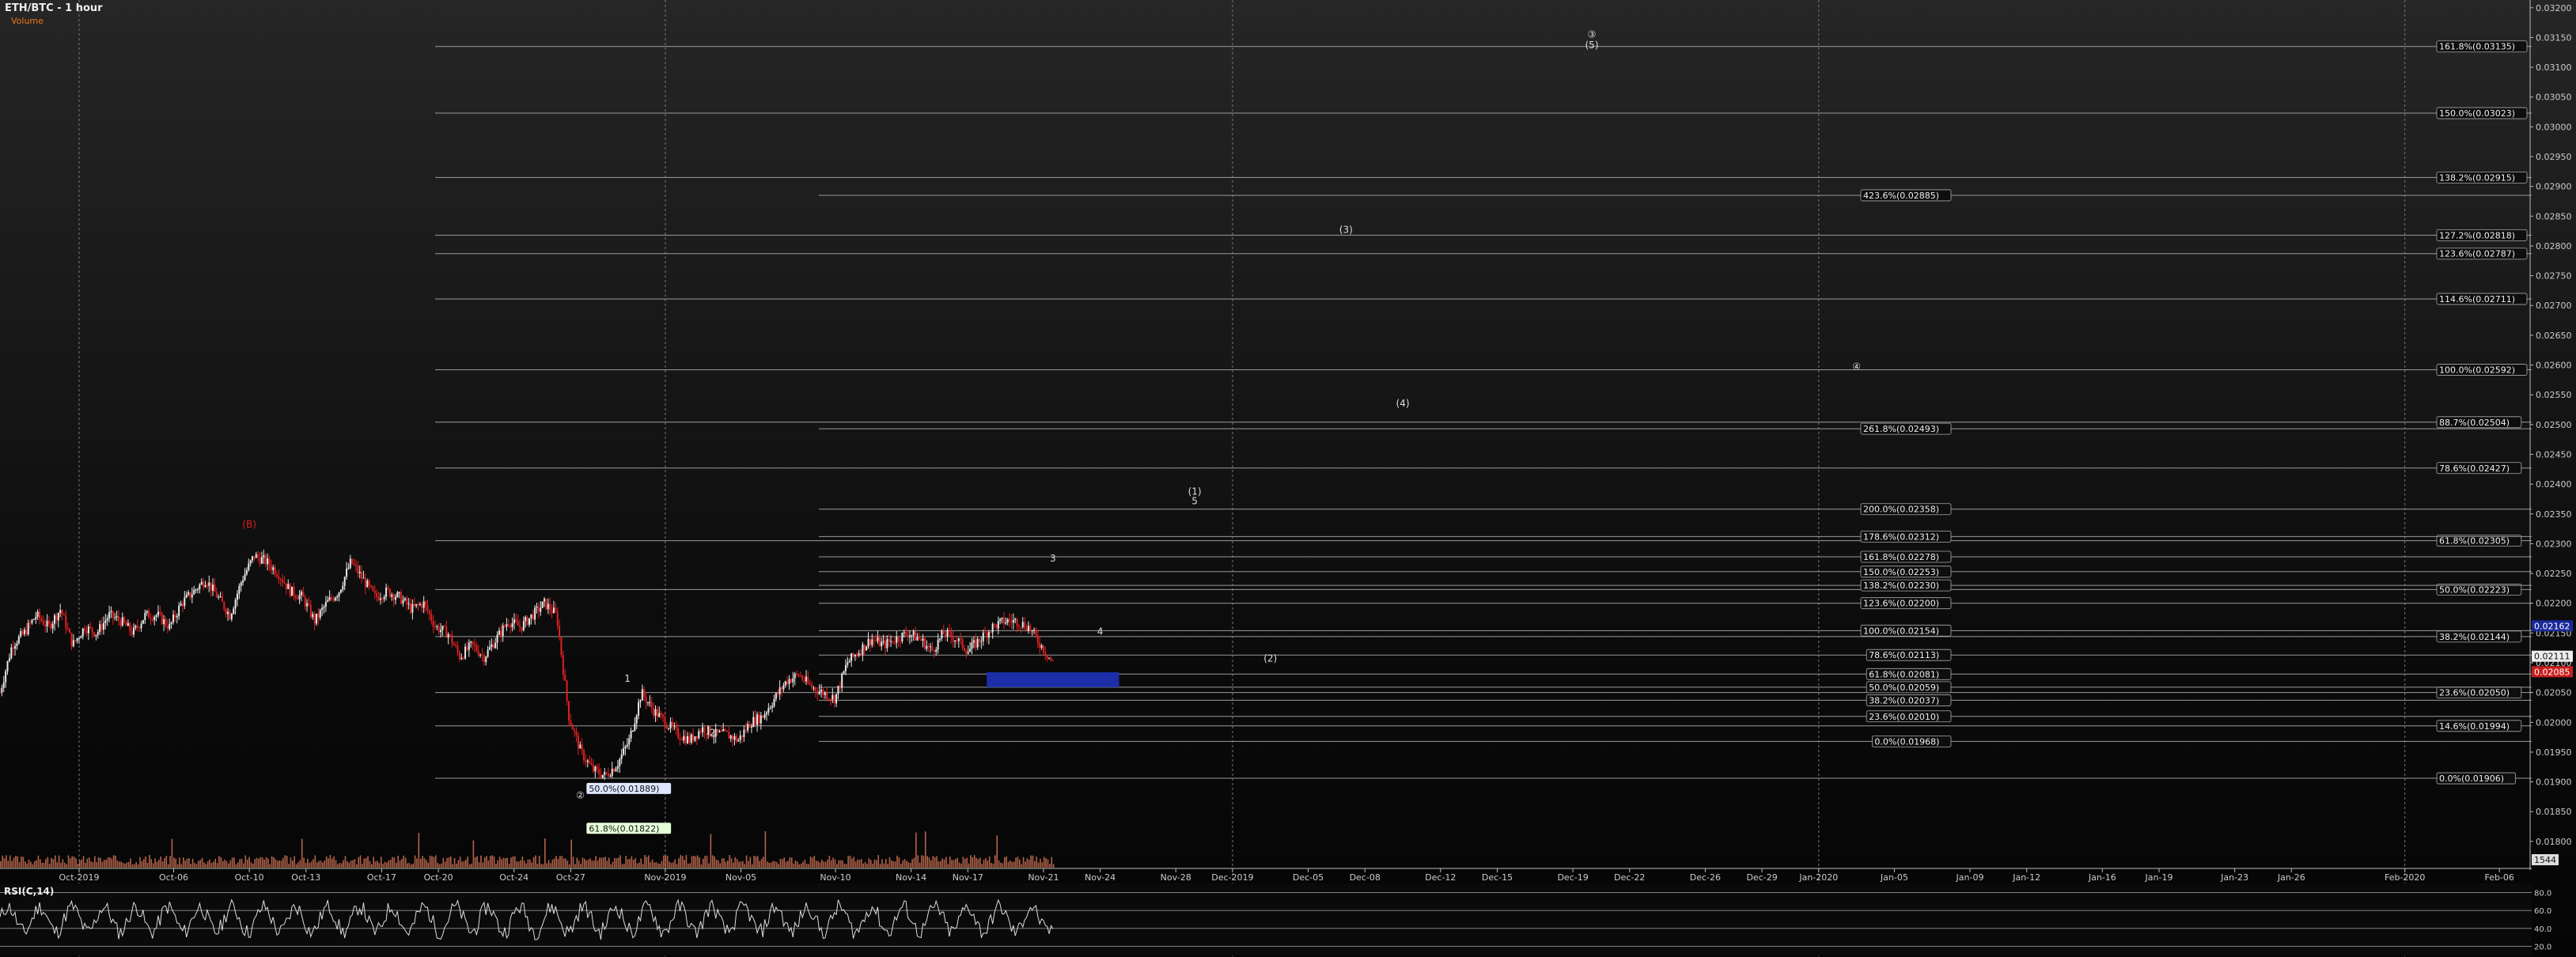 The image size is (2576, 957). What do you see at coordinates (2542, 929) in the screenshot?
I see `rsi-level-label: 40.0` at bounding box center [2542, 929].